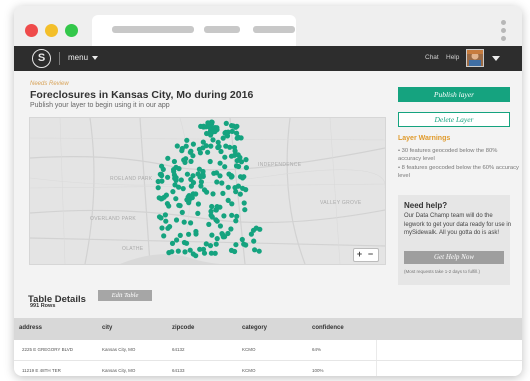  What do you see at coordinates (183, 328) in the screenshot?
I see `column-header-zipcode: zipcode` at bounding box center [183, 328].